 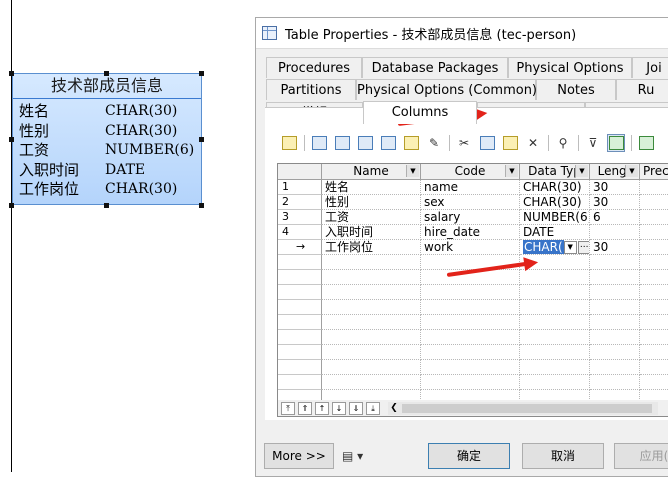 What do you see at coordinates (201, 139) in the screenshot?
I see `resize-handle-e` at bounding box center [201, 139].